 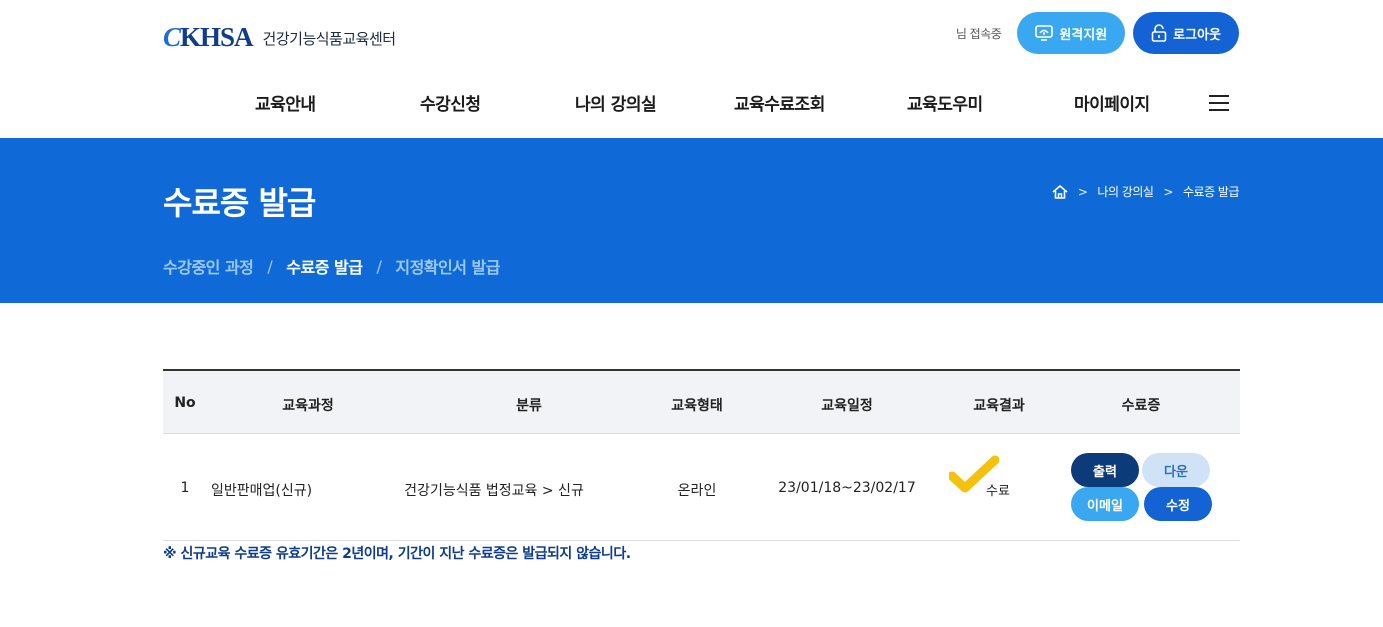 What do you see at coordinates (945, 102) in the screenshot?
I see `nav-item-help: 교육도우미` at bounding box center [945, 102].